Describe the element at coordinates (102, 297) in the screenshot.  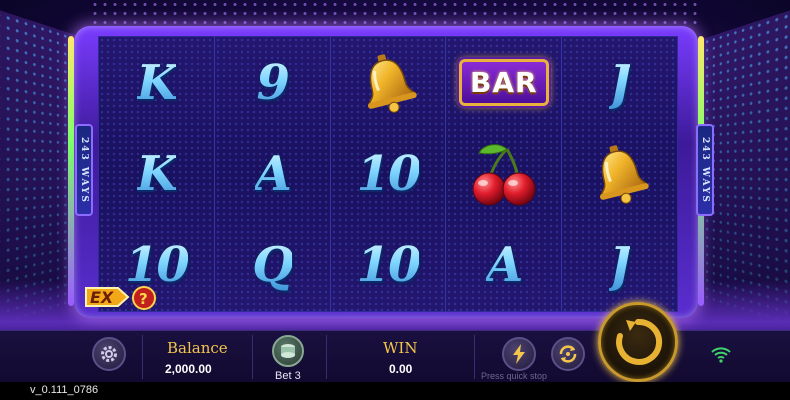
I see `ex-badge-label: EX` at that location.